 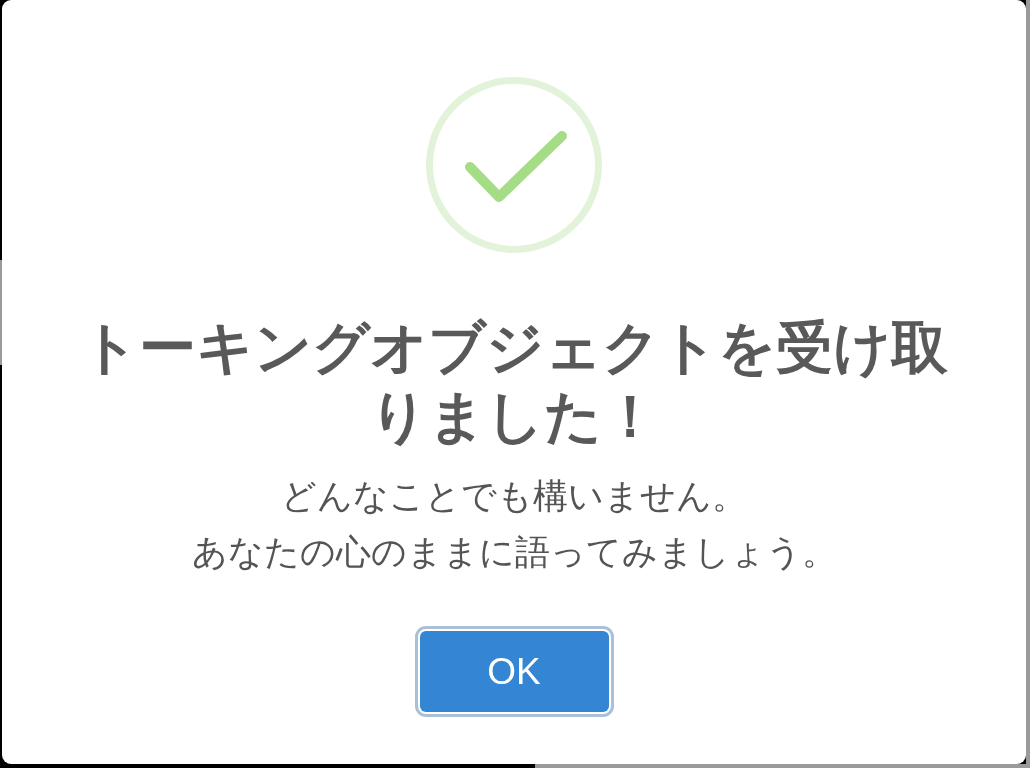 I want to click on check-circle-icon, so click(x=514, y=165).